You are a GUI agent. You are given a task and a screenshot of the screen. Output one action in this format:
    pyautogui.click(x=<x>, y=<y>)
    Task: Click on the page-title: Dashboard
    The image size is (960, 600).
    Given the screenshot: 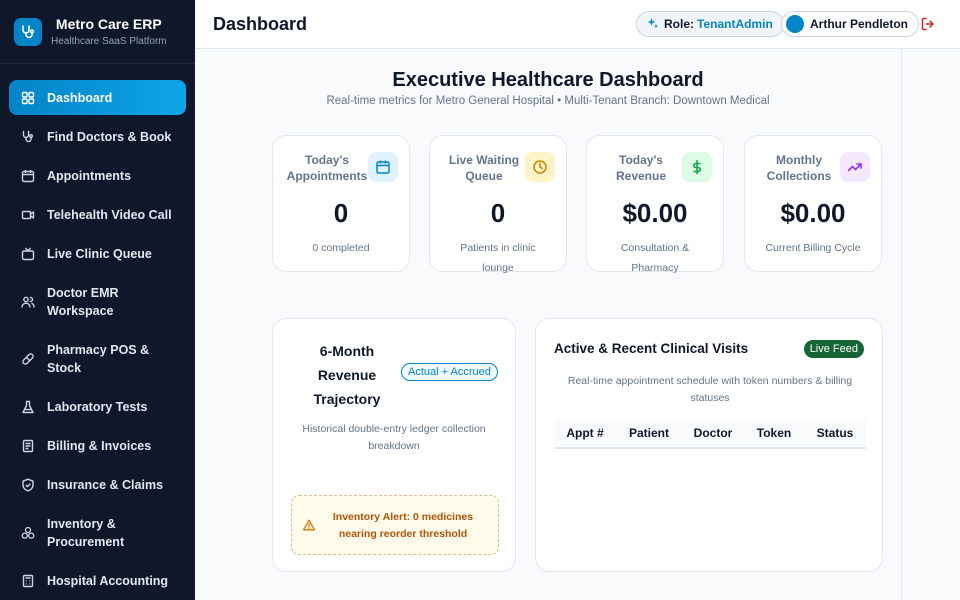 What is the action you would take?
    pyautogui.click(x=260, y=23)
    